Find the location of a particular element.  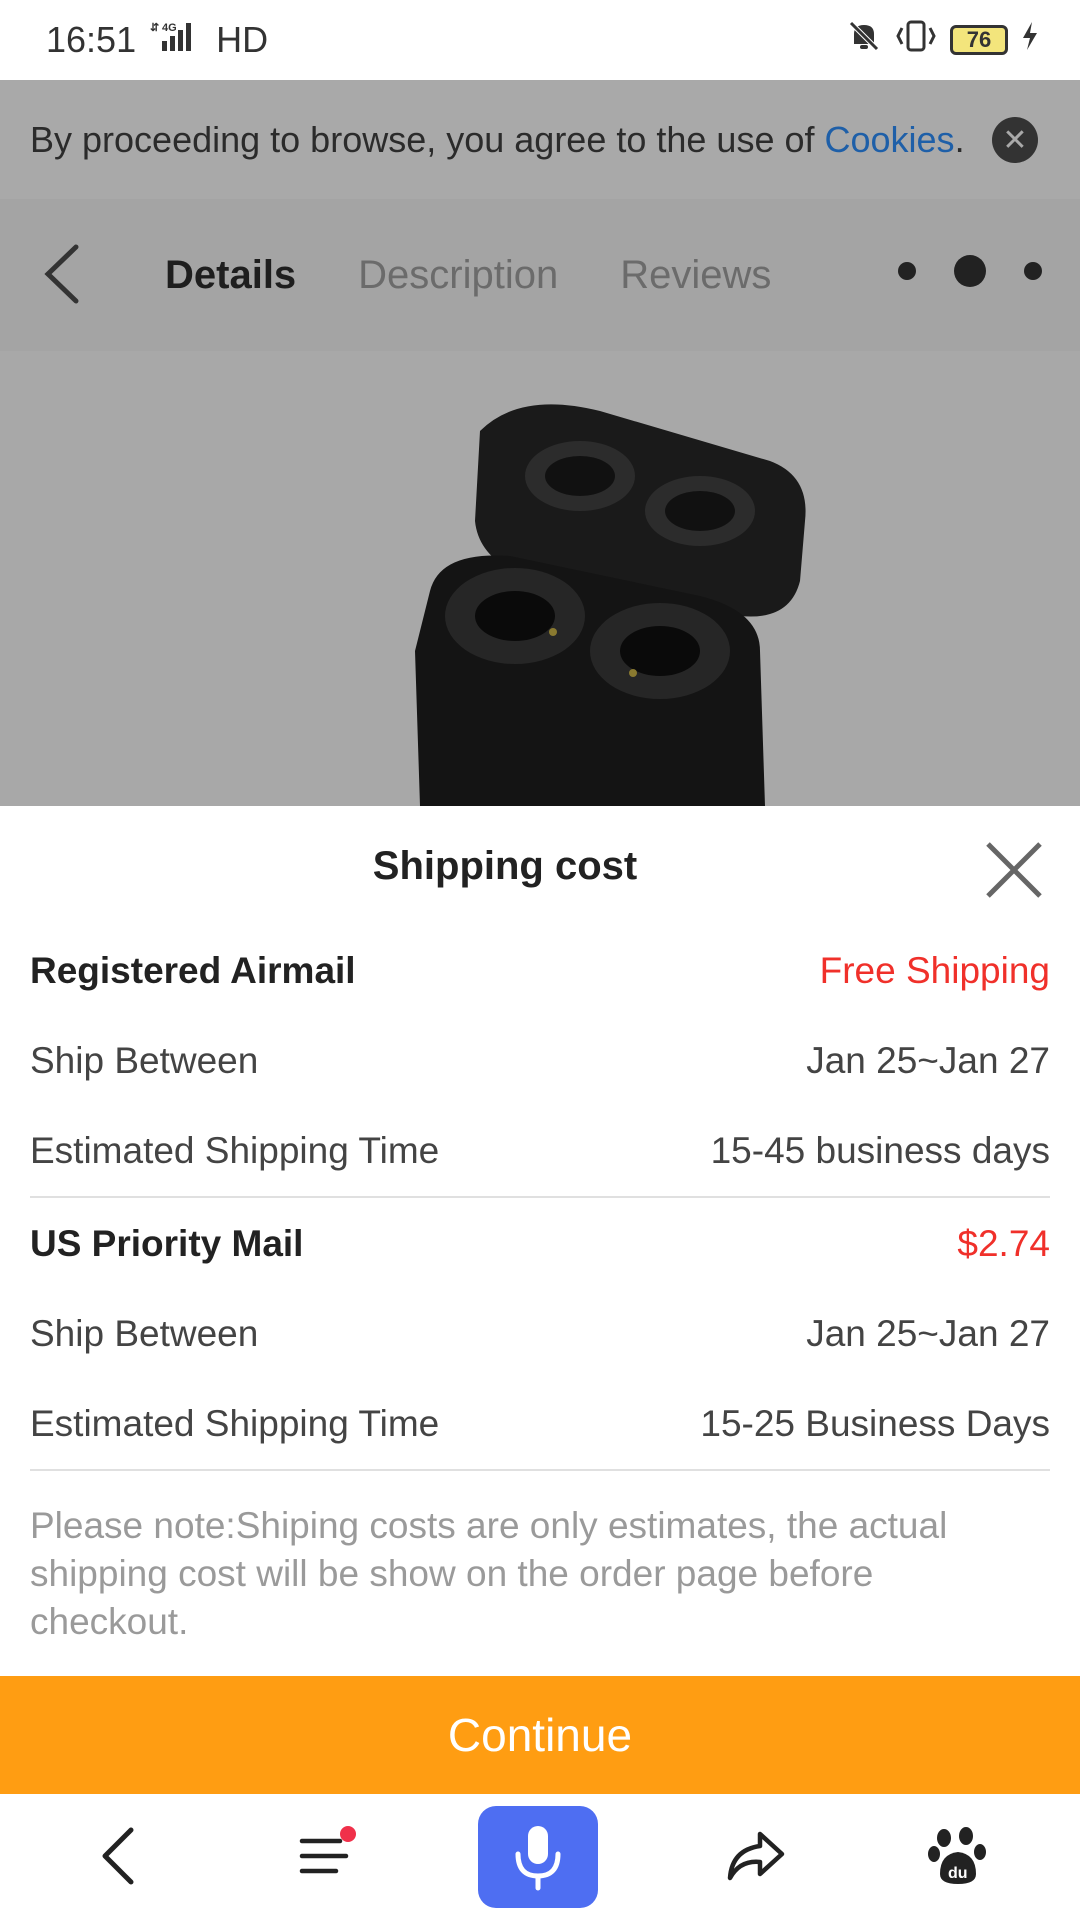

tab-bar: Details Description Reviews is located at coordinates (468, 275).